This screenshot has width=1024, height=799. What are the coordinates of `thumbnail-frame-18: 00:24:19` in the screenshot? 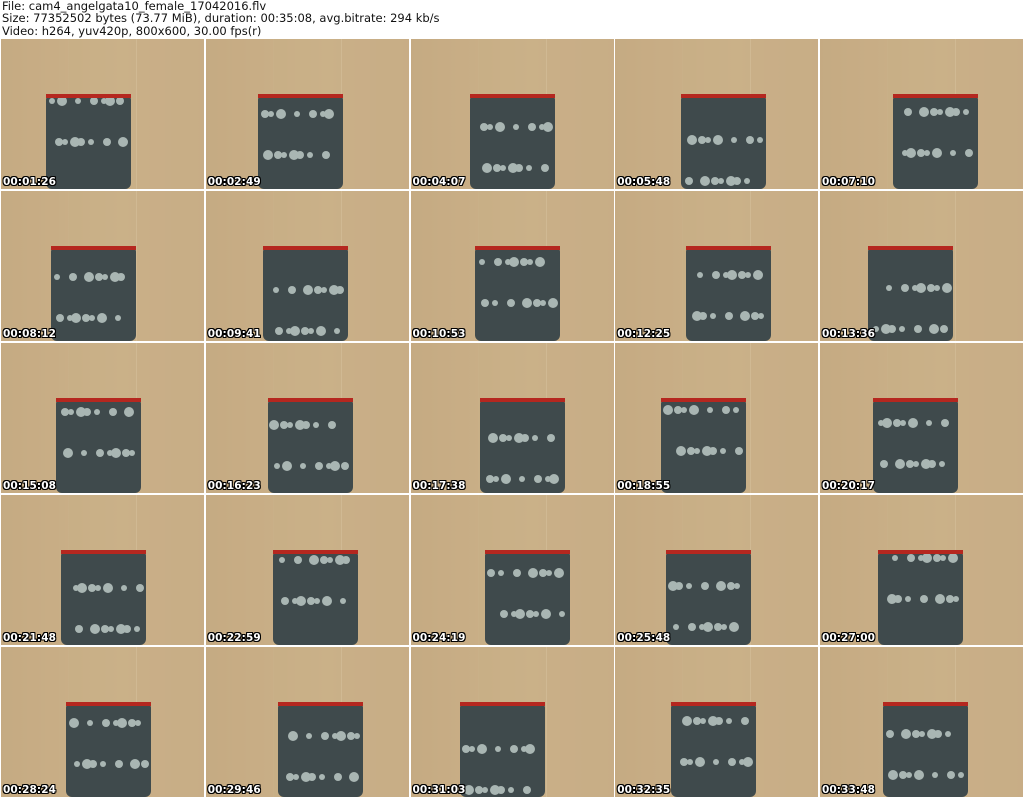 It's located at (512, 569).